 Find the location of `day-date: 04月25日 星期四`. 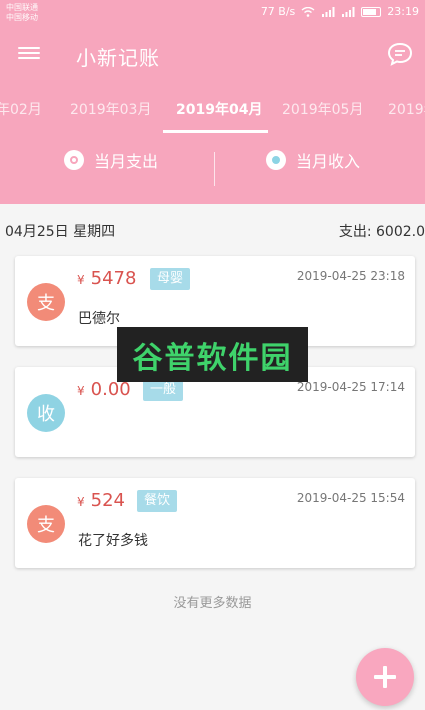

day-date: 04月25日 星期四 is located at coordinates (60, 232).